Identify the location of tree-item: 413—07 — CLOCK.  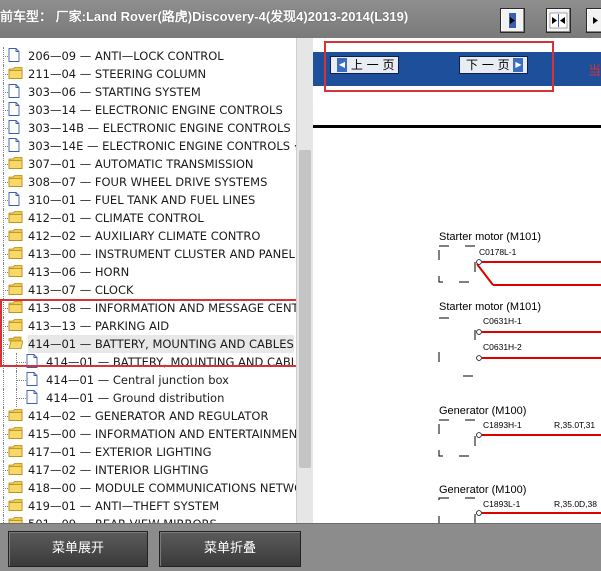
(148, 290).